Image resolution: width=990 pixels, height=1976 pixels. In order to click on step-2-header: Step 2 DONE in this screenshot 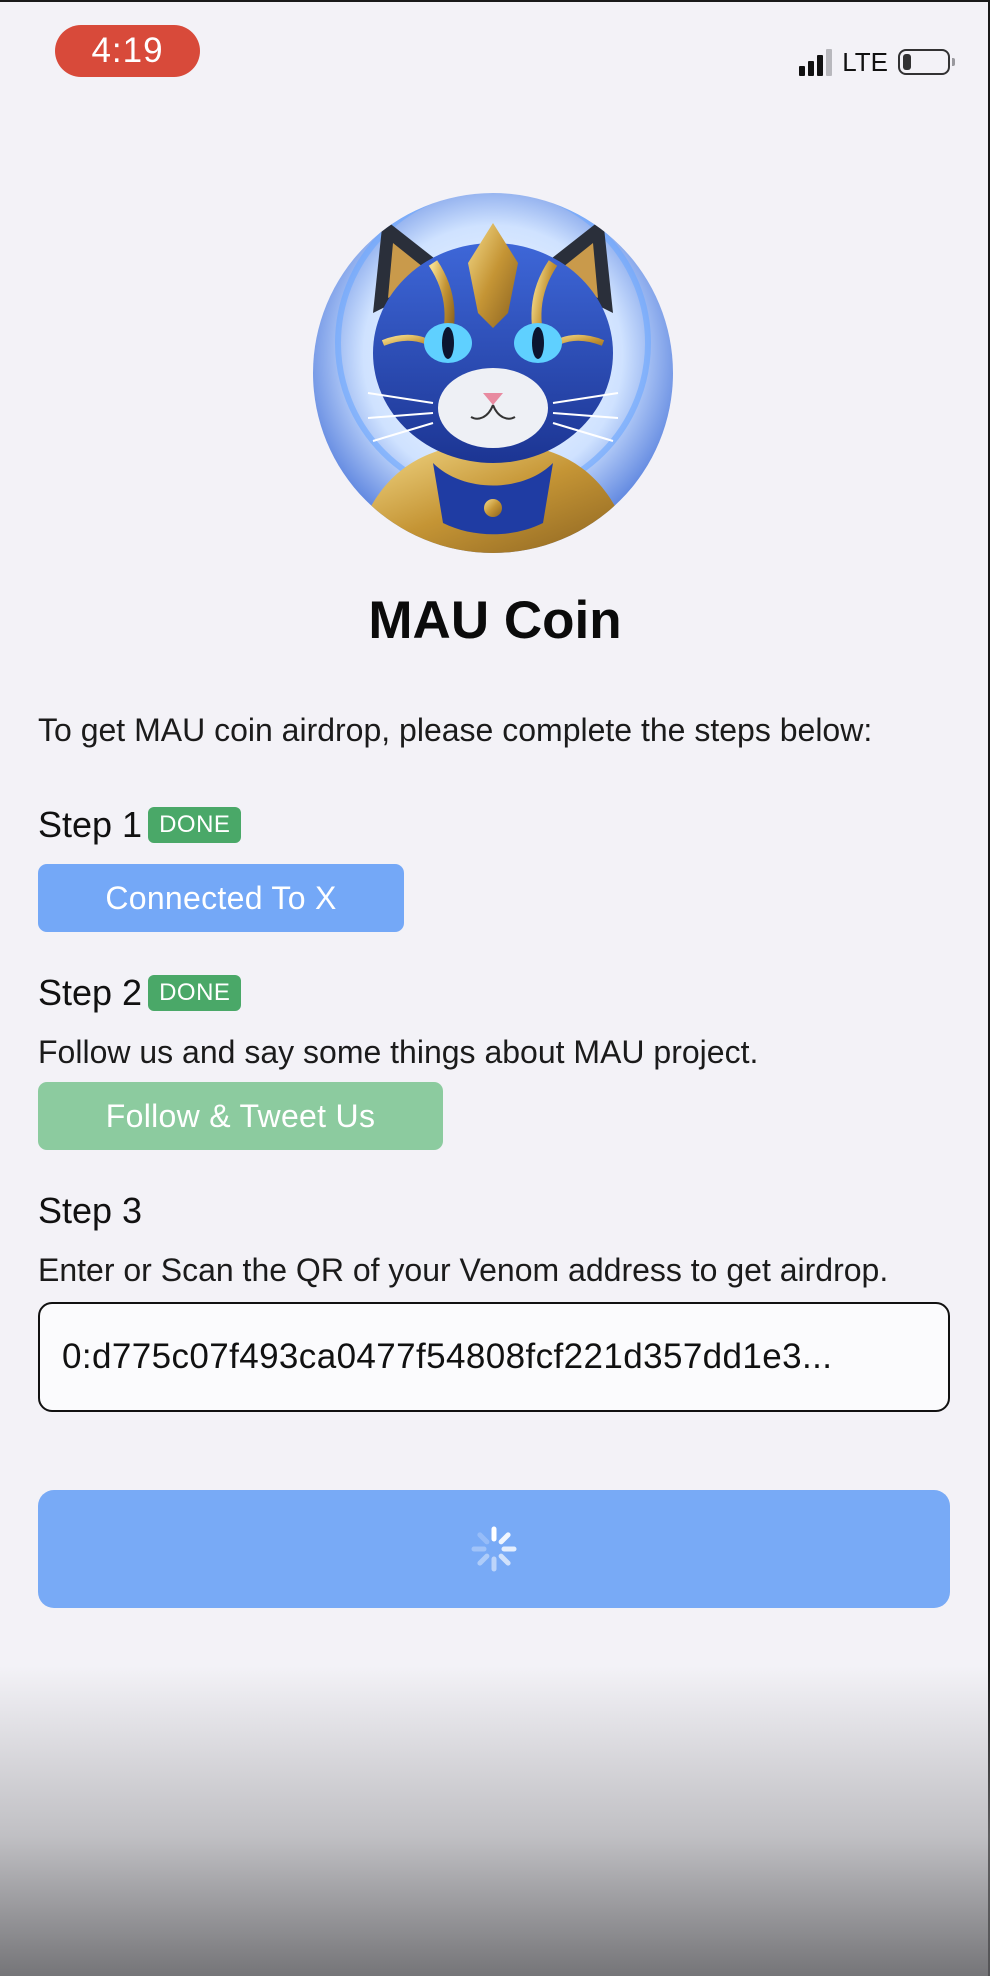, I will do `click(140, 993)`.